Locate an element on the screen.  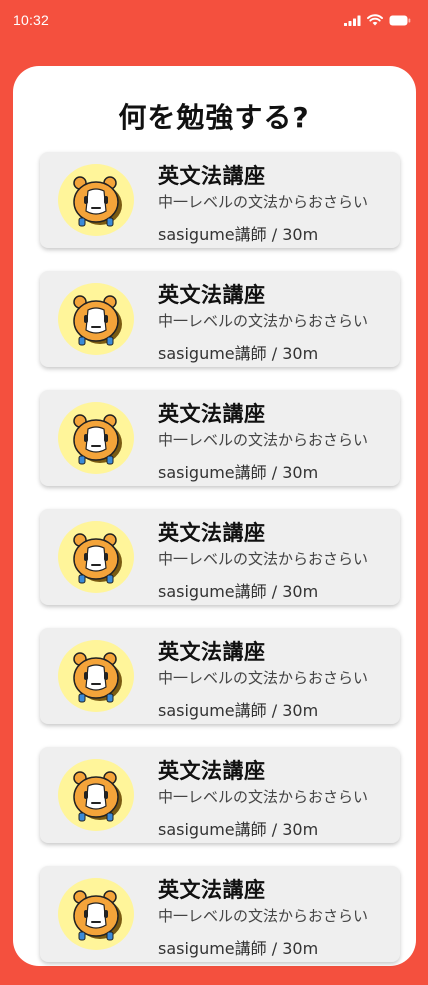
battery-icon is located at coordinates (400, 20).